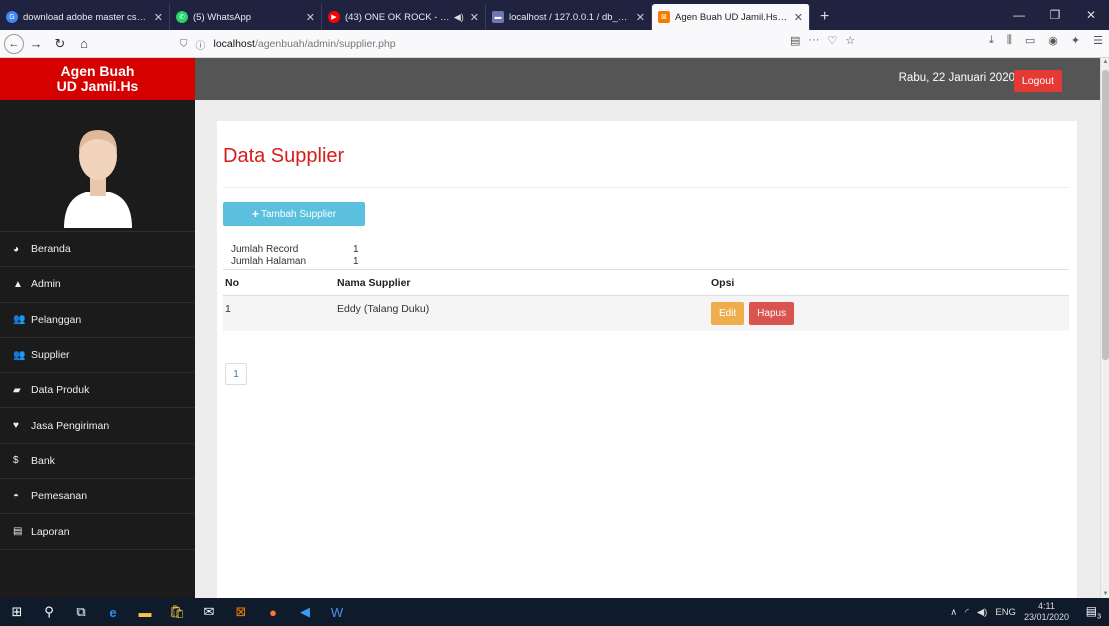 The width and height of the screenshot is (1109, 626). What do you see at coordinates (850, 40) in the screenshot?
I see `bookmark-star-icon: ☆` at bounding box center [850, 40].